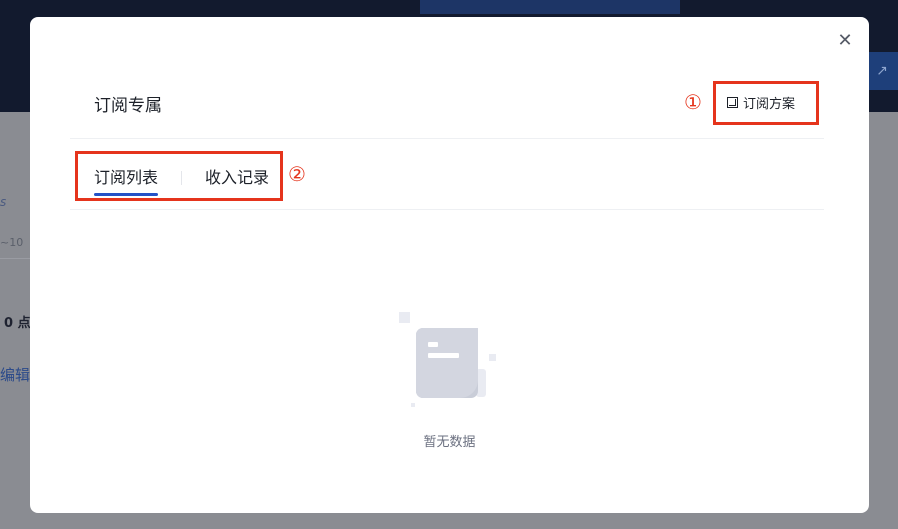 Image resolution: width=898 pixels, height=529 pixels. I want to click on background-divider, so click(15, 258).